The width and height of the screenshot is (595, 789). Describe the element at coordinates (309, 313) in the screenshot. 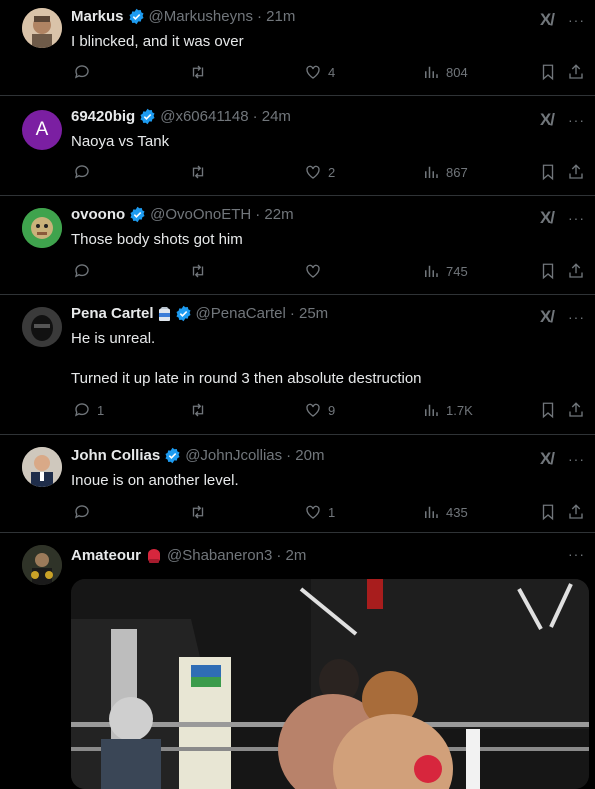

I see `timestamp: · 25m` at that location.